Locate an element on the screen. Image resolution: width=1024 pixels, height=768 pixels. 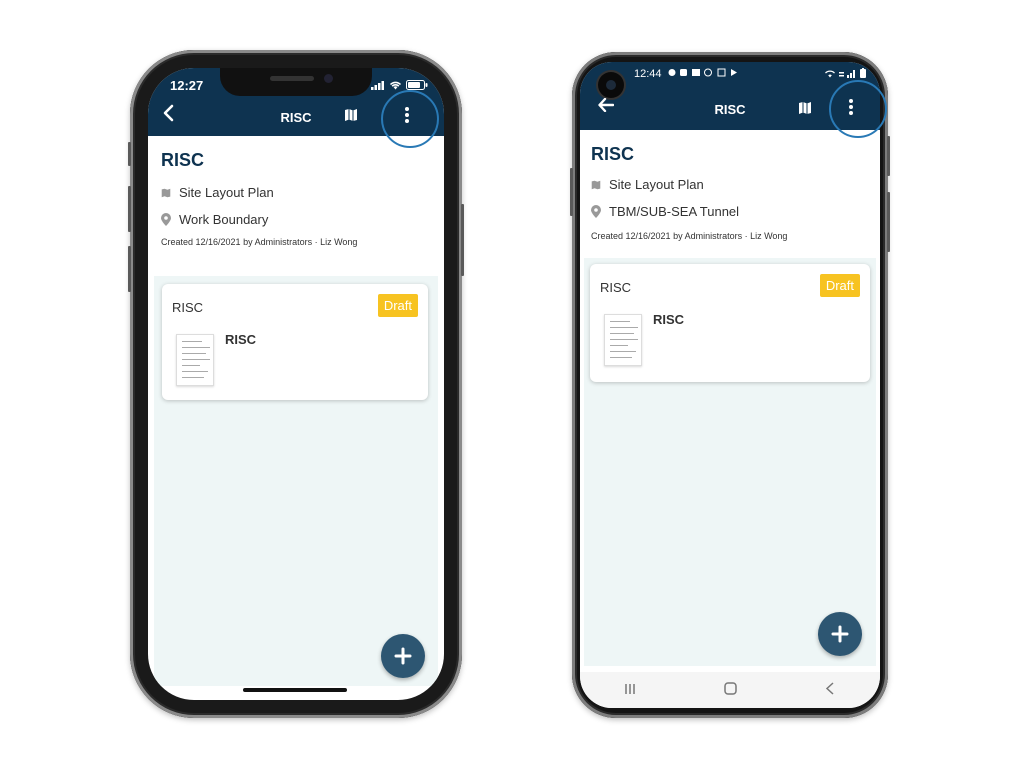
app-bar: 12:44 RISC is located at coordinates (730, 96).